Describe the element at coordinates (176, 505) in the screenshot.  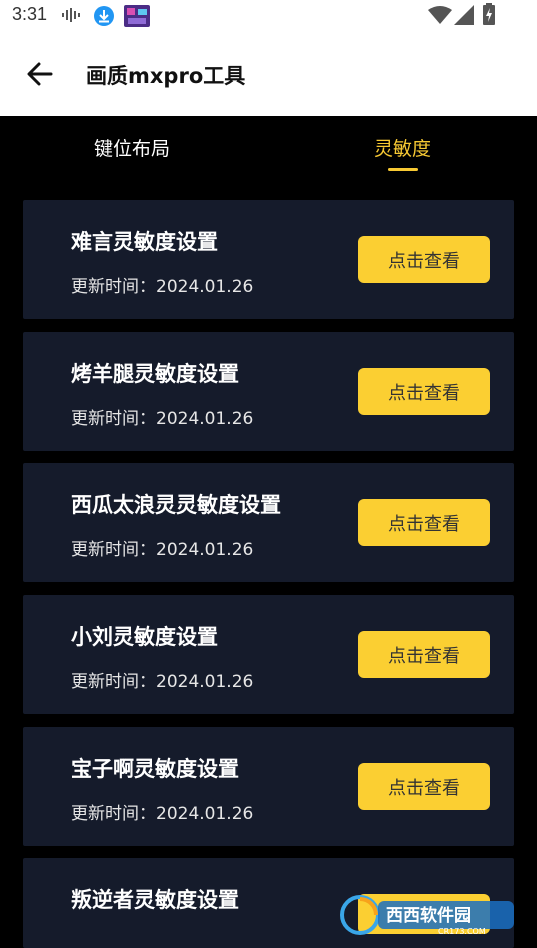
I see `card-title: 西瓜太浪灵灵敏度设置` at that location.